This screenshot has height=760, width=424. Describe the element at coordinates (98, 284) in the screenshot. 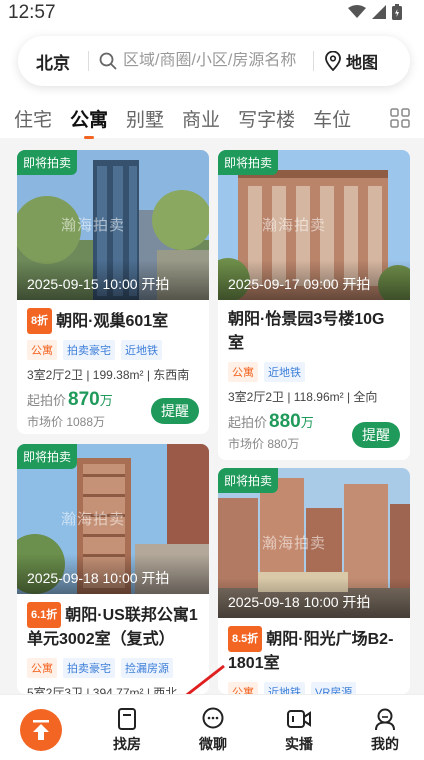

I see `auction-time: 2025-09-15 10:00 开拍` at that location.